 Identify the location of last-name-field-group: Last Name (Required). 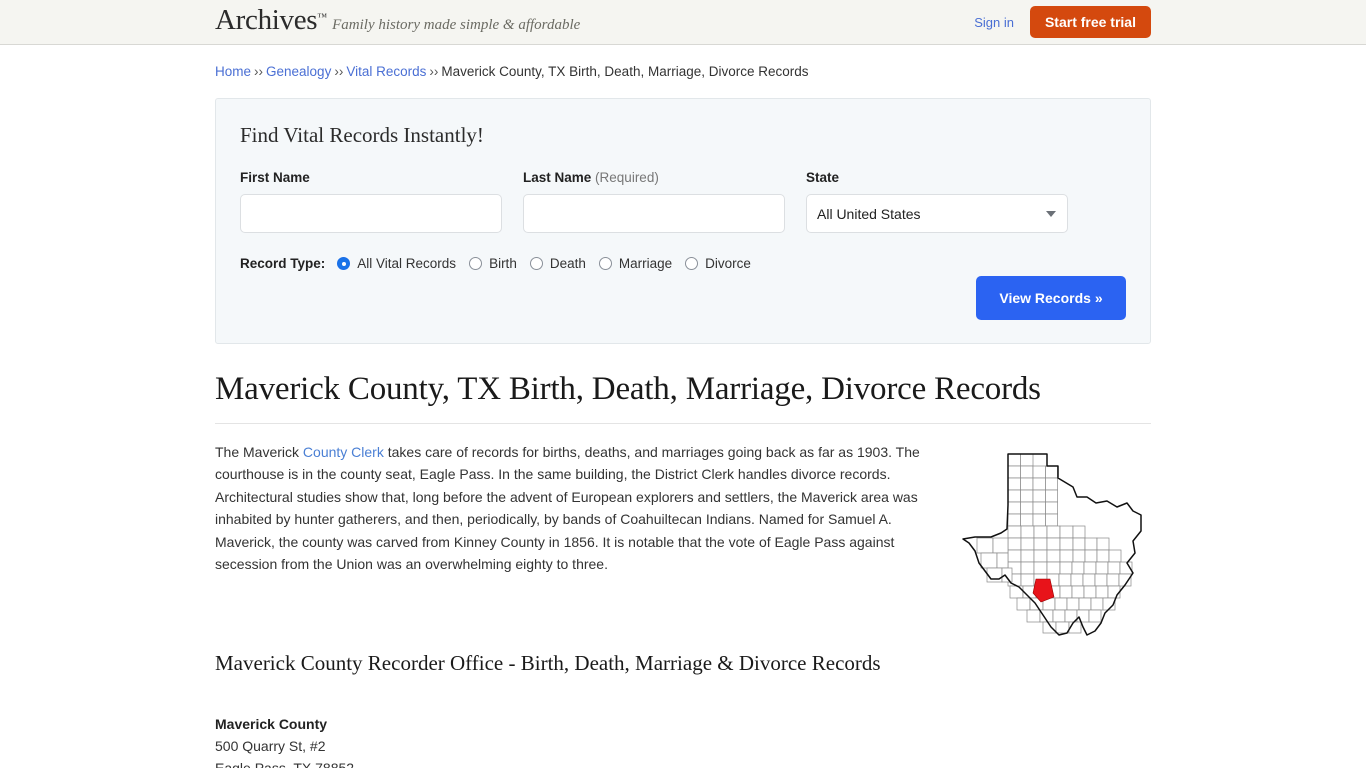
(654, 201).